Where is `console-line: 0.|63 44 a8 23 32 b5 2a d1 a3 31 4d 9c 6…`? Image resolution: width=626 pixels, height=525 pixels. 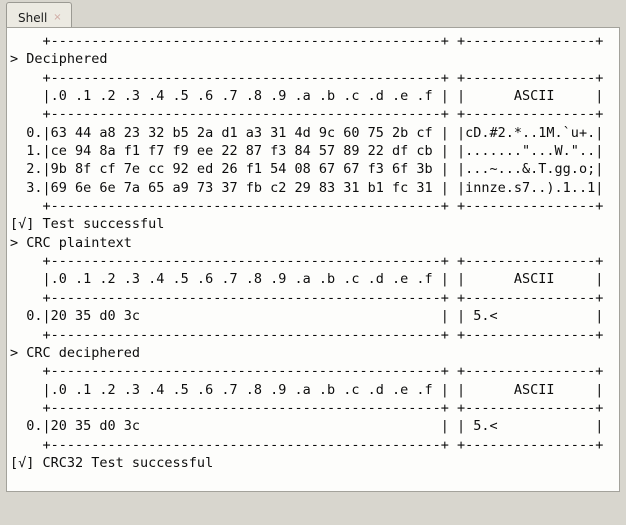 console-line: 0.|63 44 a8 23 32 b5 2a d1 a3 31 4d 9c 6… is located at coordinates (307, 132).